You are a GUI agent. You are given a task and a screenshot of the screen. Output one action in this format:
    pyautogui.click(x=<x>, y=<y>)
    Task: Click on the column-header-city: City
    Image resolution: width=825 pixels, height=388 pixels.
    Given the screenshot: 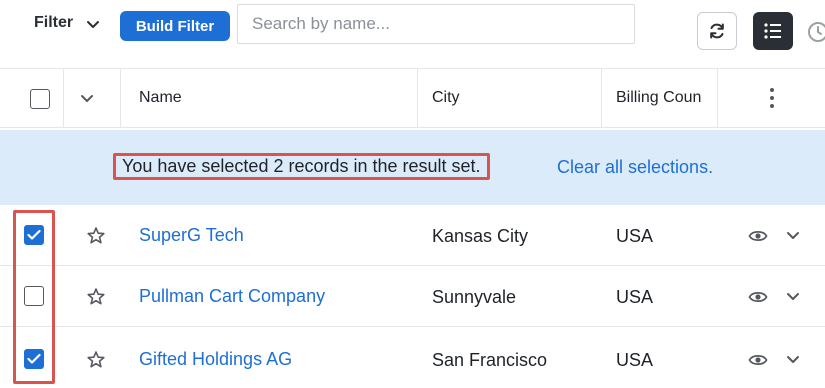 What is the action you would take?
    pyautogui.click(x=446, y=98)
    